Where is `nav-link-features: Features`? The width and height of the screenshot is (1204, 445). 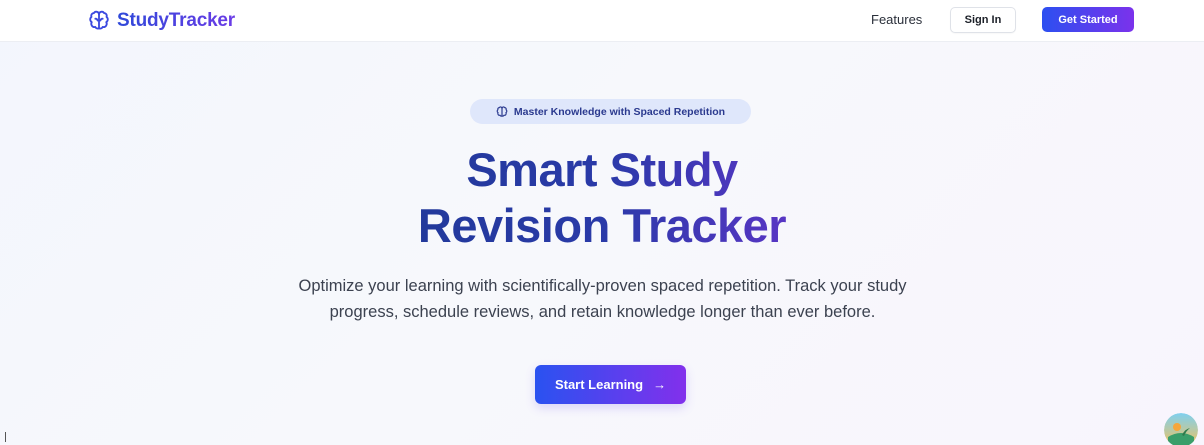 nav-link-features: Features is located at coordinates (896, 19).